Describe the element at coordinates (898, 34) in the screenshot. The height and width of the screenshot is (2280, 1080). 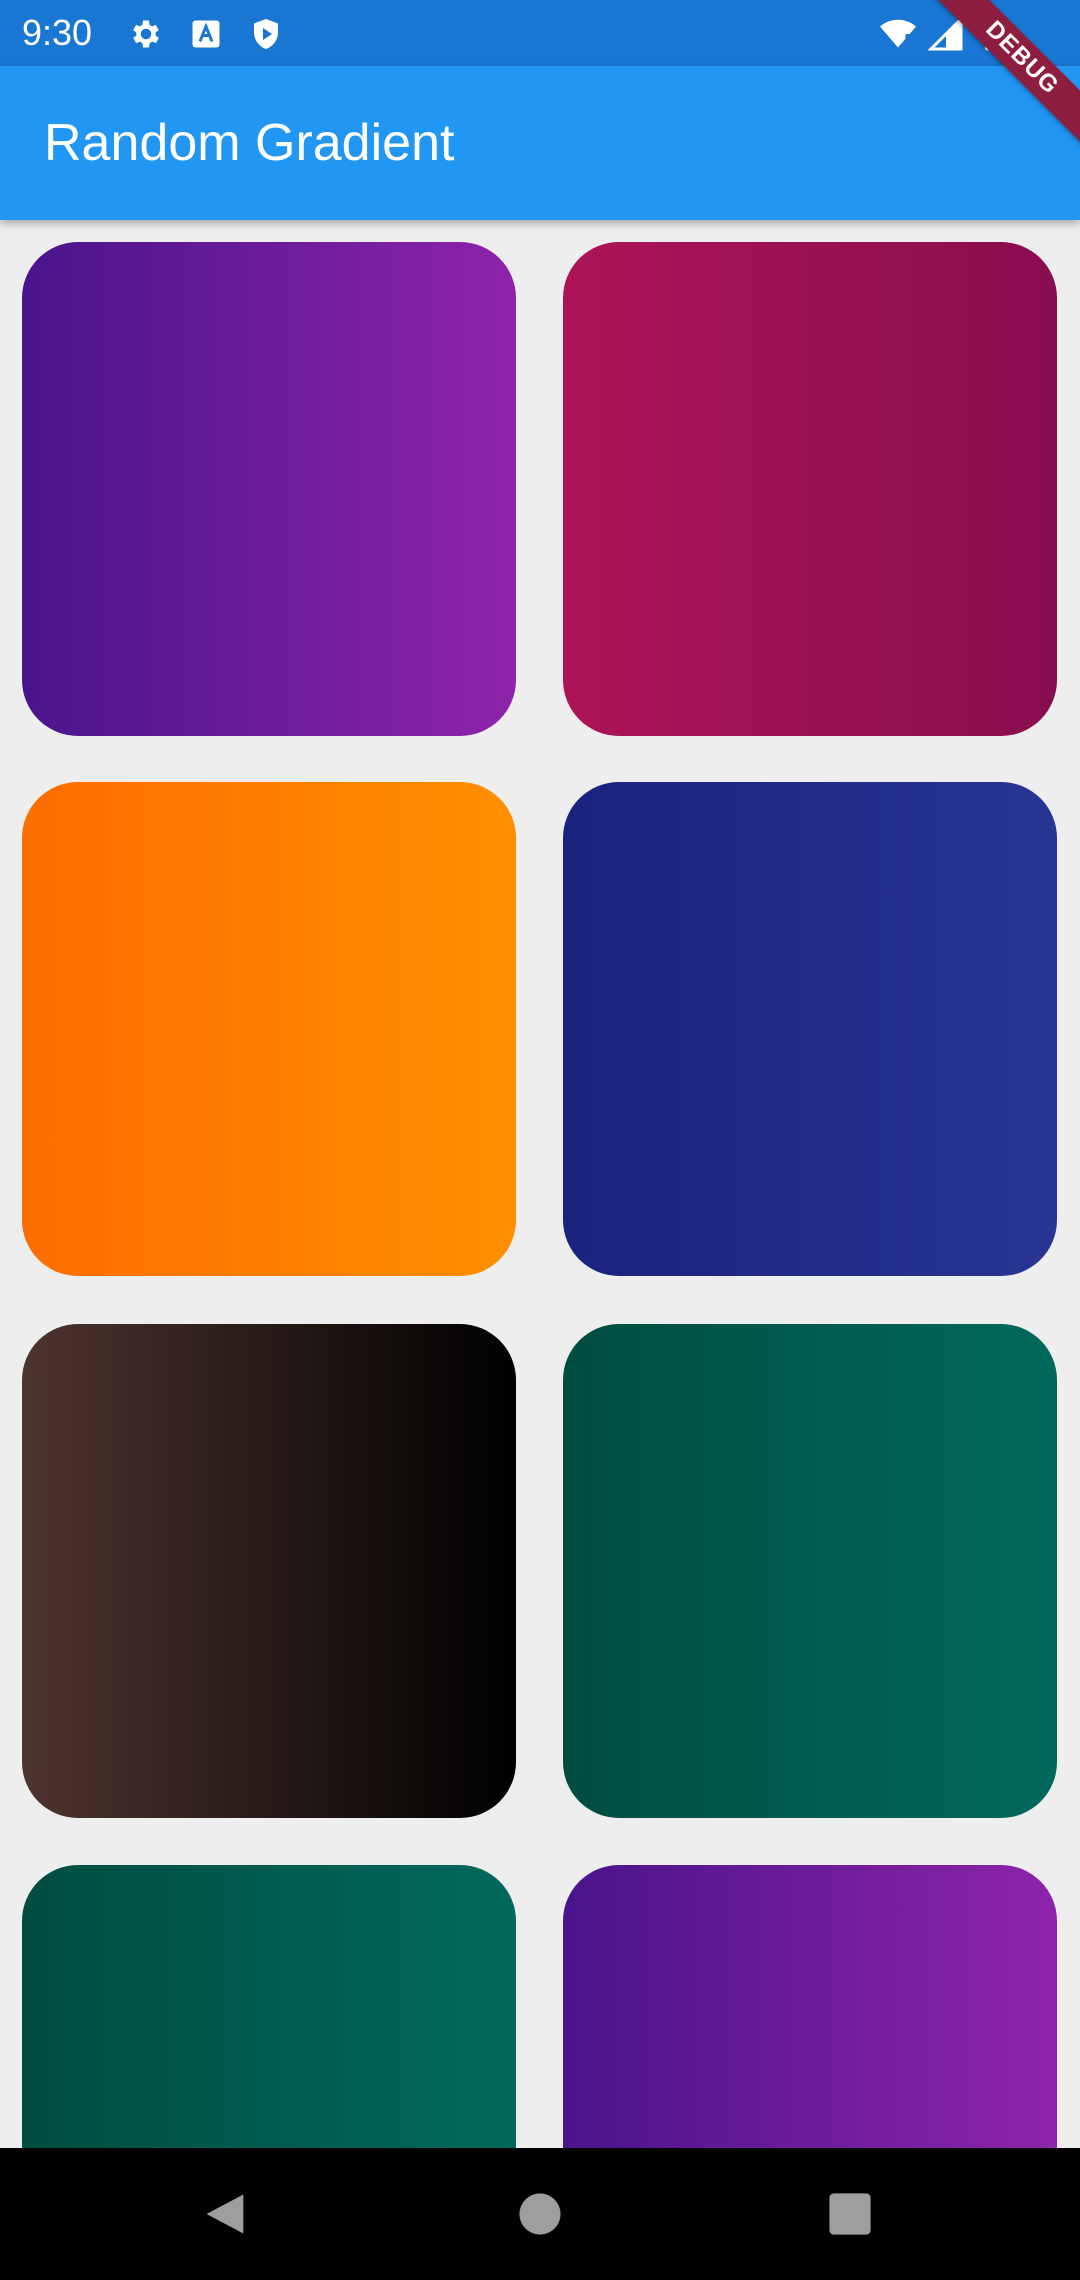
I see `wifi-icon` at that location.